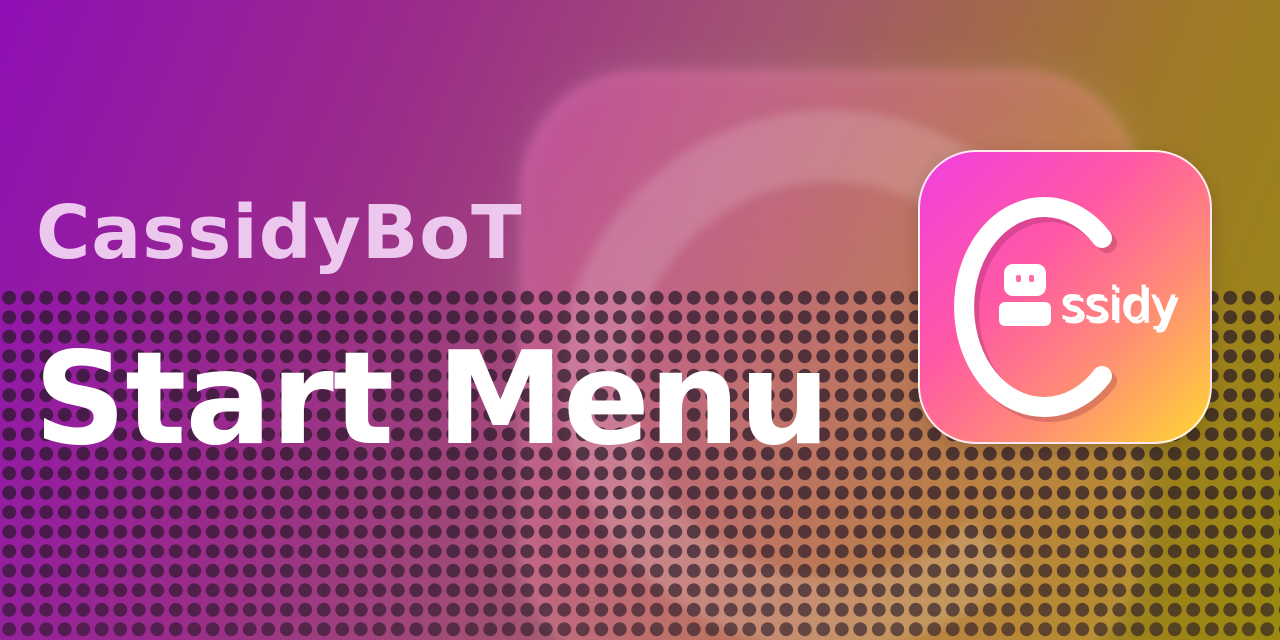 The width and height of the screenshot is (1280, 640). What do you see at coordinates (1025, 295) in the screenshot?
I see `robot-icon` at bounding box center [1025, 295].